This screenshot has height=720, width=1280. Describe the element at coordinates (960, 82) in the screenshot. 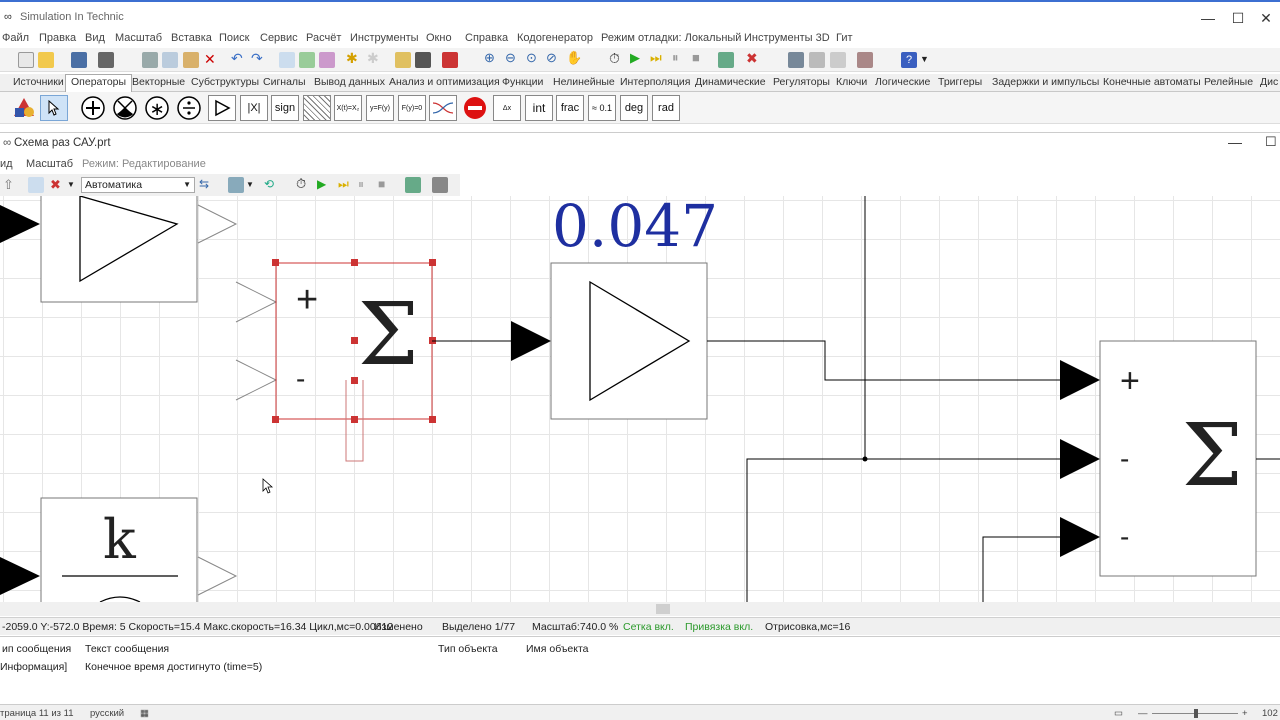

I see `tab-triggers: Триггеры` at that location.